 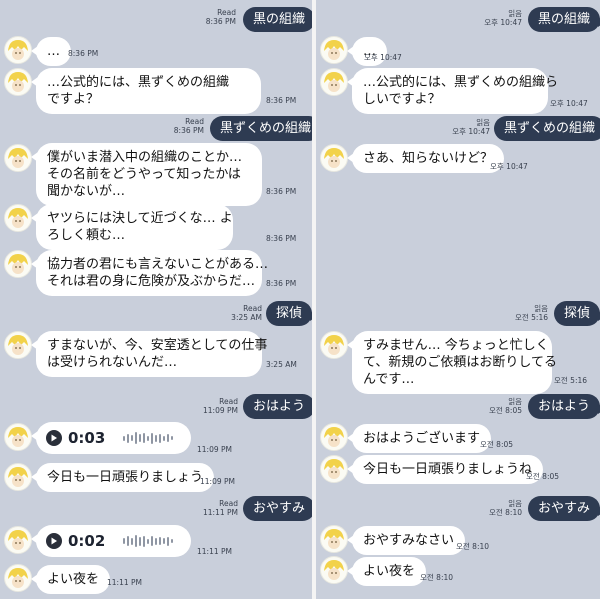 I want to click on voice-duration: 0:03, so click(x=87, y=437).